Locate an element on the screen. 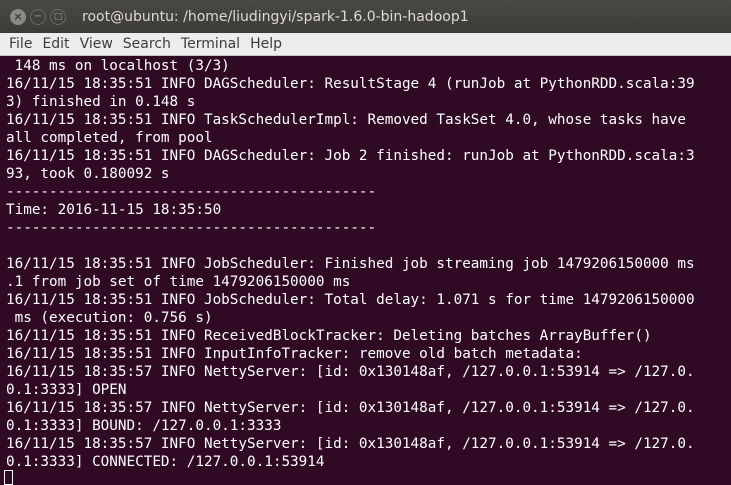 The height and width of the screenshot is (485, 731). menu-bar: File Edit View Search Terminal Help is located at coordinates (365, 44).